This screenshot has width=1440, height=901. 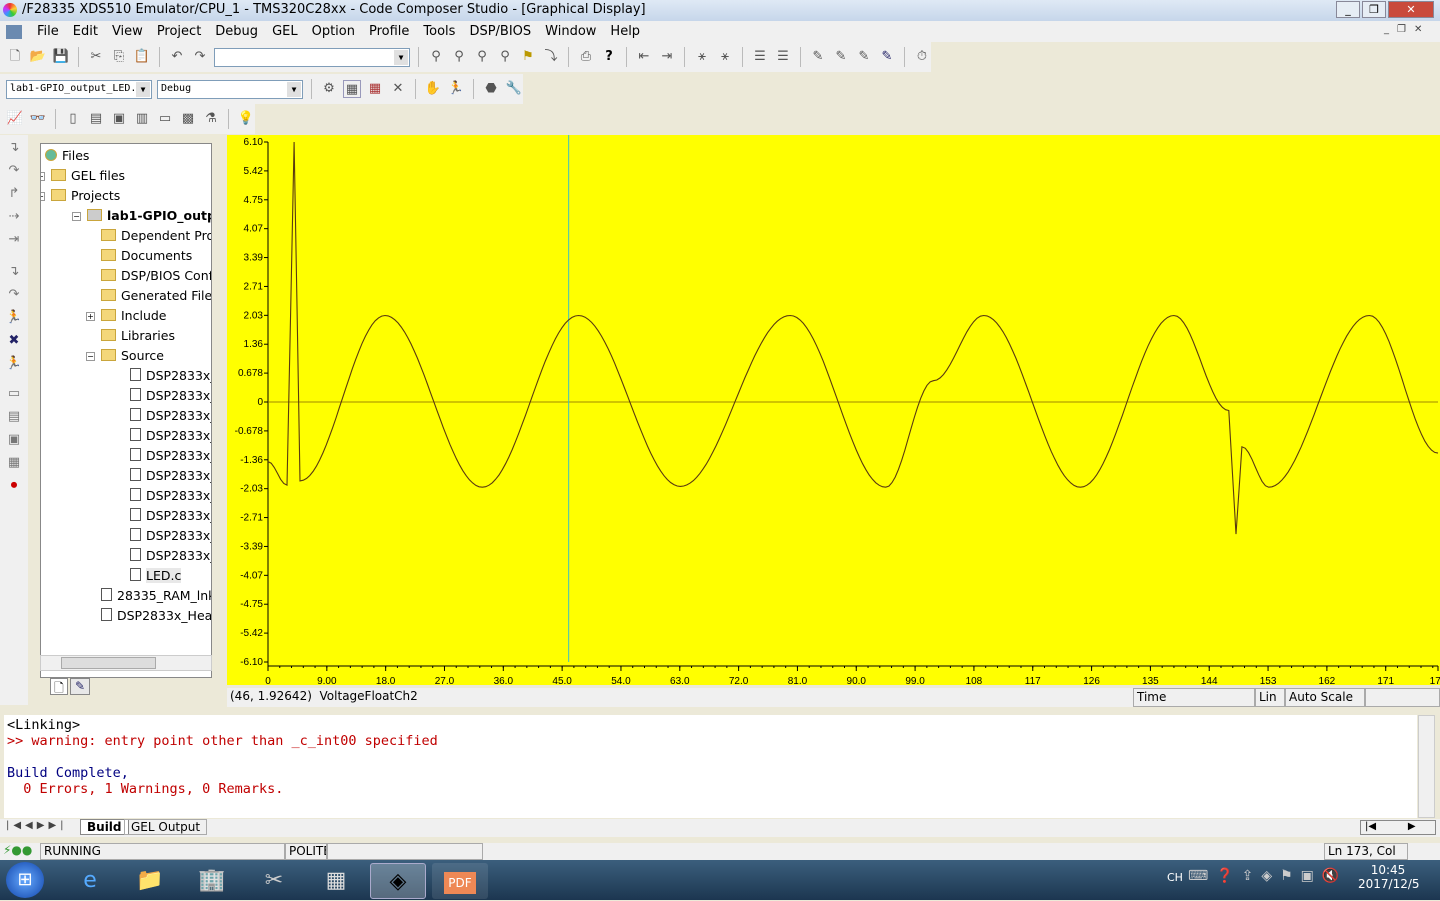 I want to click on menu-option: Option, so click(x=333, y=31).